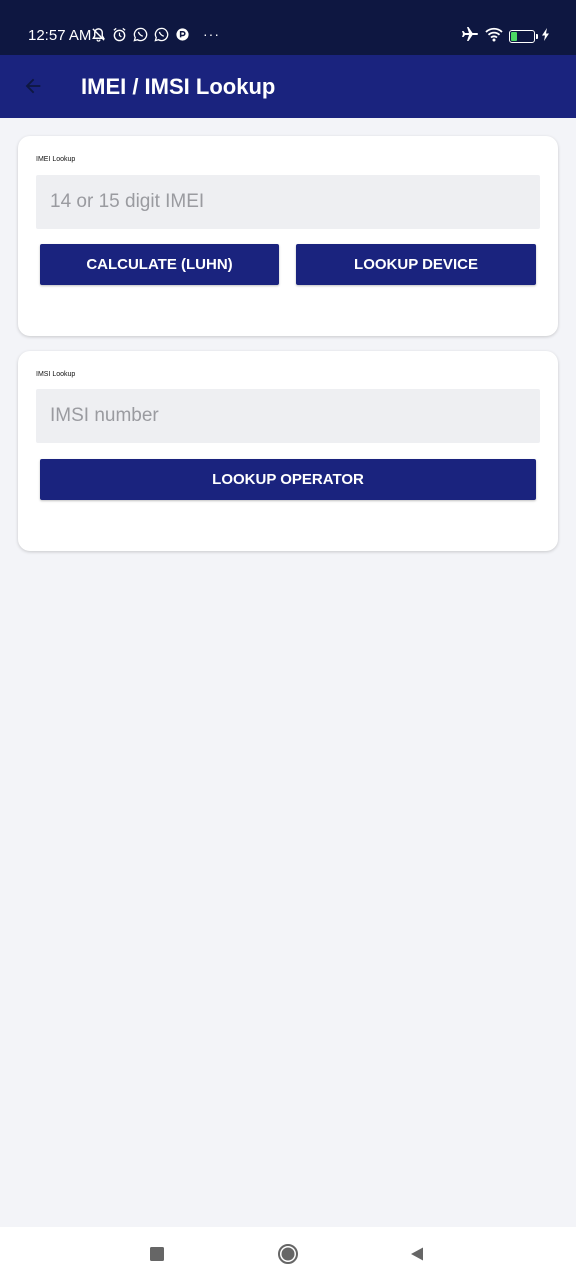  I want to click on recents-square-icon, so click(157, 1254).